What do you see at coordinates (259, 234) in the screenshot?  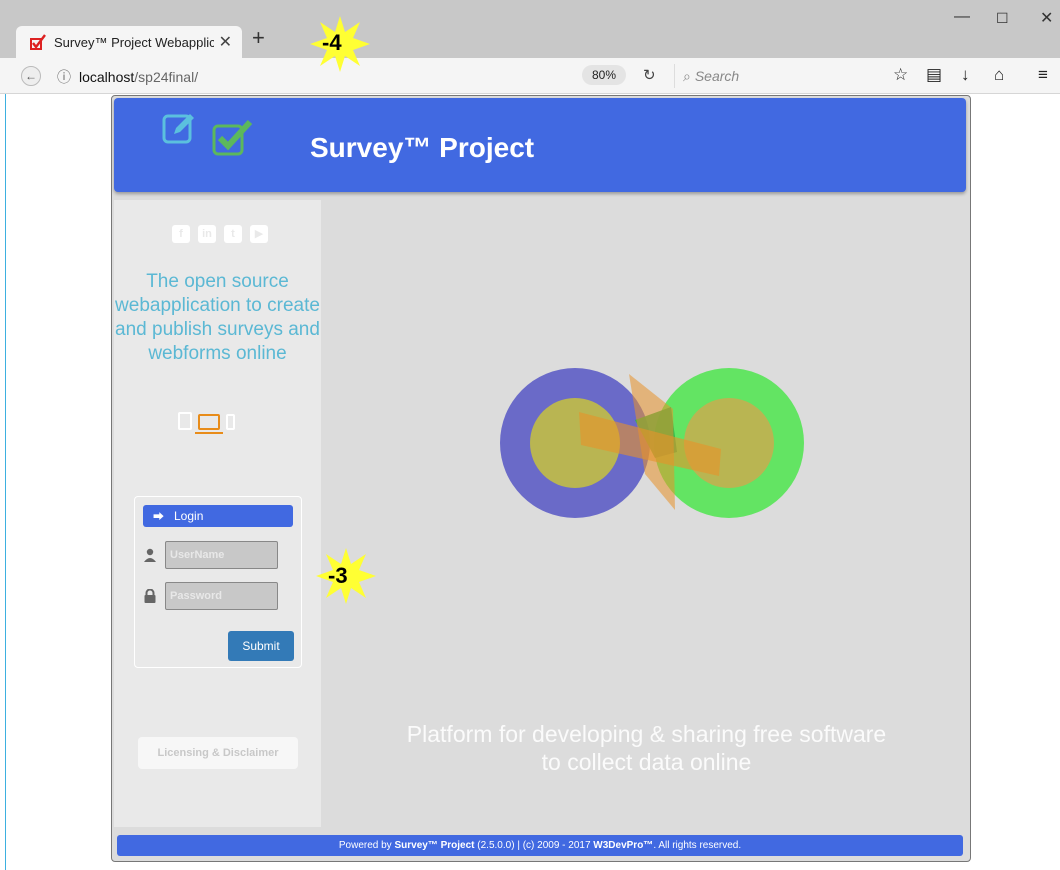 I see `youtube-icon: ▶` at bounding box center [259, 234].